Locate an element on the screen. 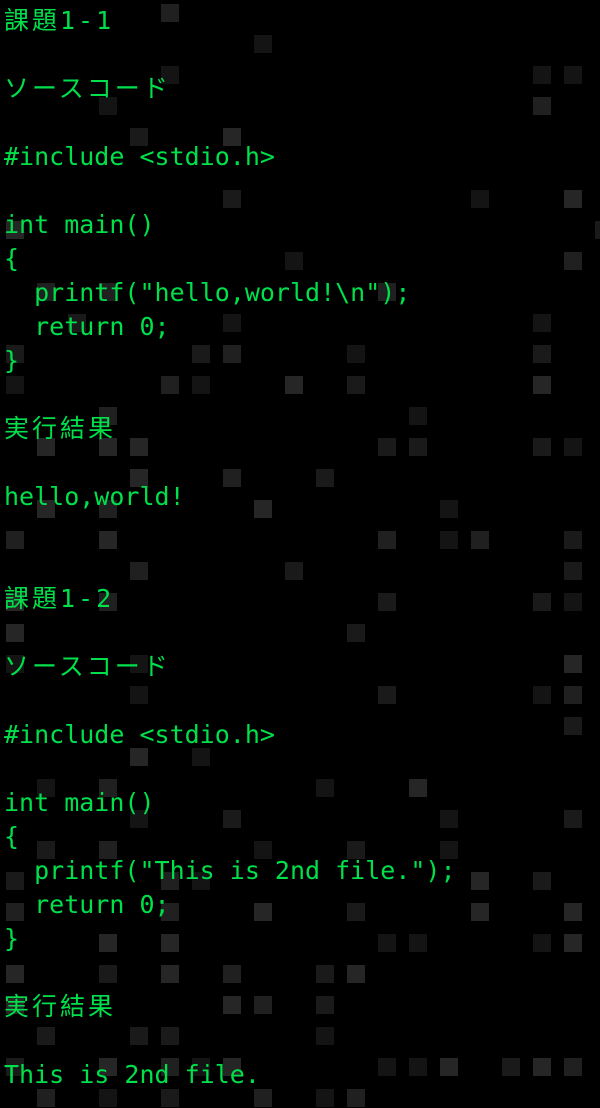 The height and width of the screenshot is (1108, 600). section-title: 課題1-1 is located at coordinates (59, 20).